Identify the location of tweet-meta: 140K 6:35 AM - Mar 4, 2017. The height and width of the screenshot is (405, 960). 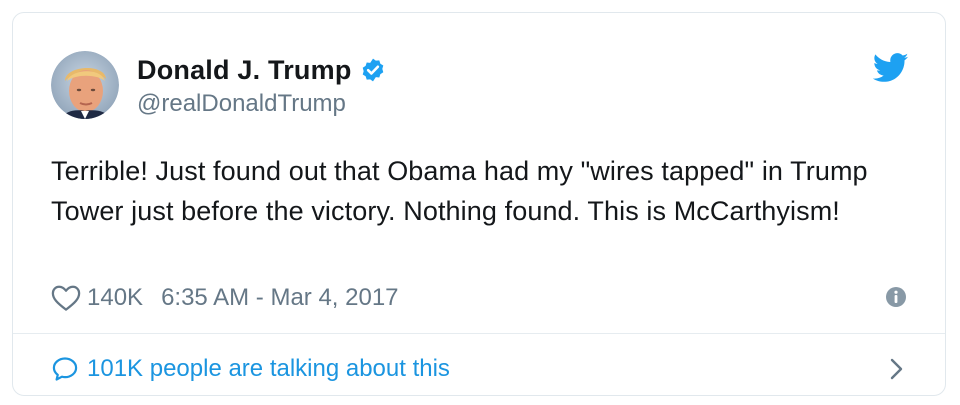
(225, 298).